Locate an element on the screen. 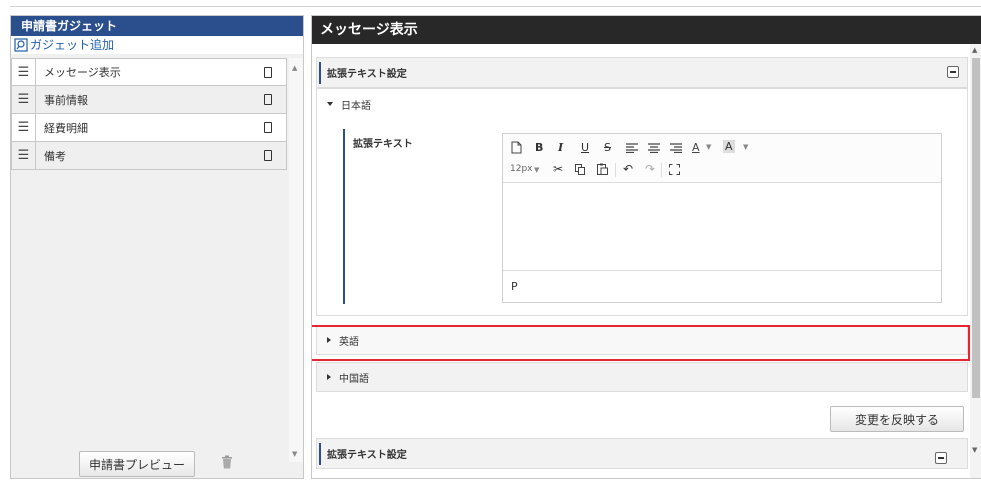 The width and height of the screenshot is (981, 481). gadget-list: ☰ メッセージ表示 ☰ 事前情報 ☰ 経費明細 ☰ 備考 is located at coordinates (149, 114).